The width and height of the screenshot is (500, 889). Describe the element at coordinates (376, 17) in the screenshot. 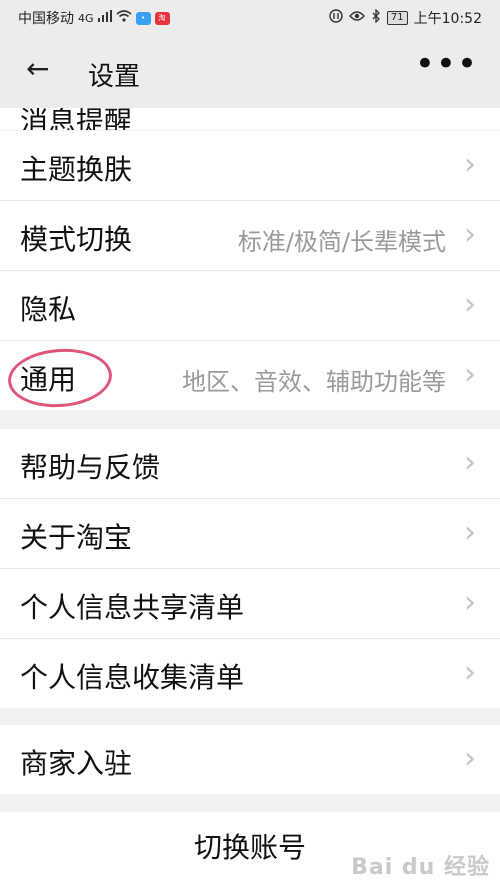

I see `bluetooth-icon` at that location.